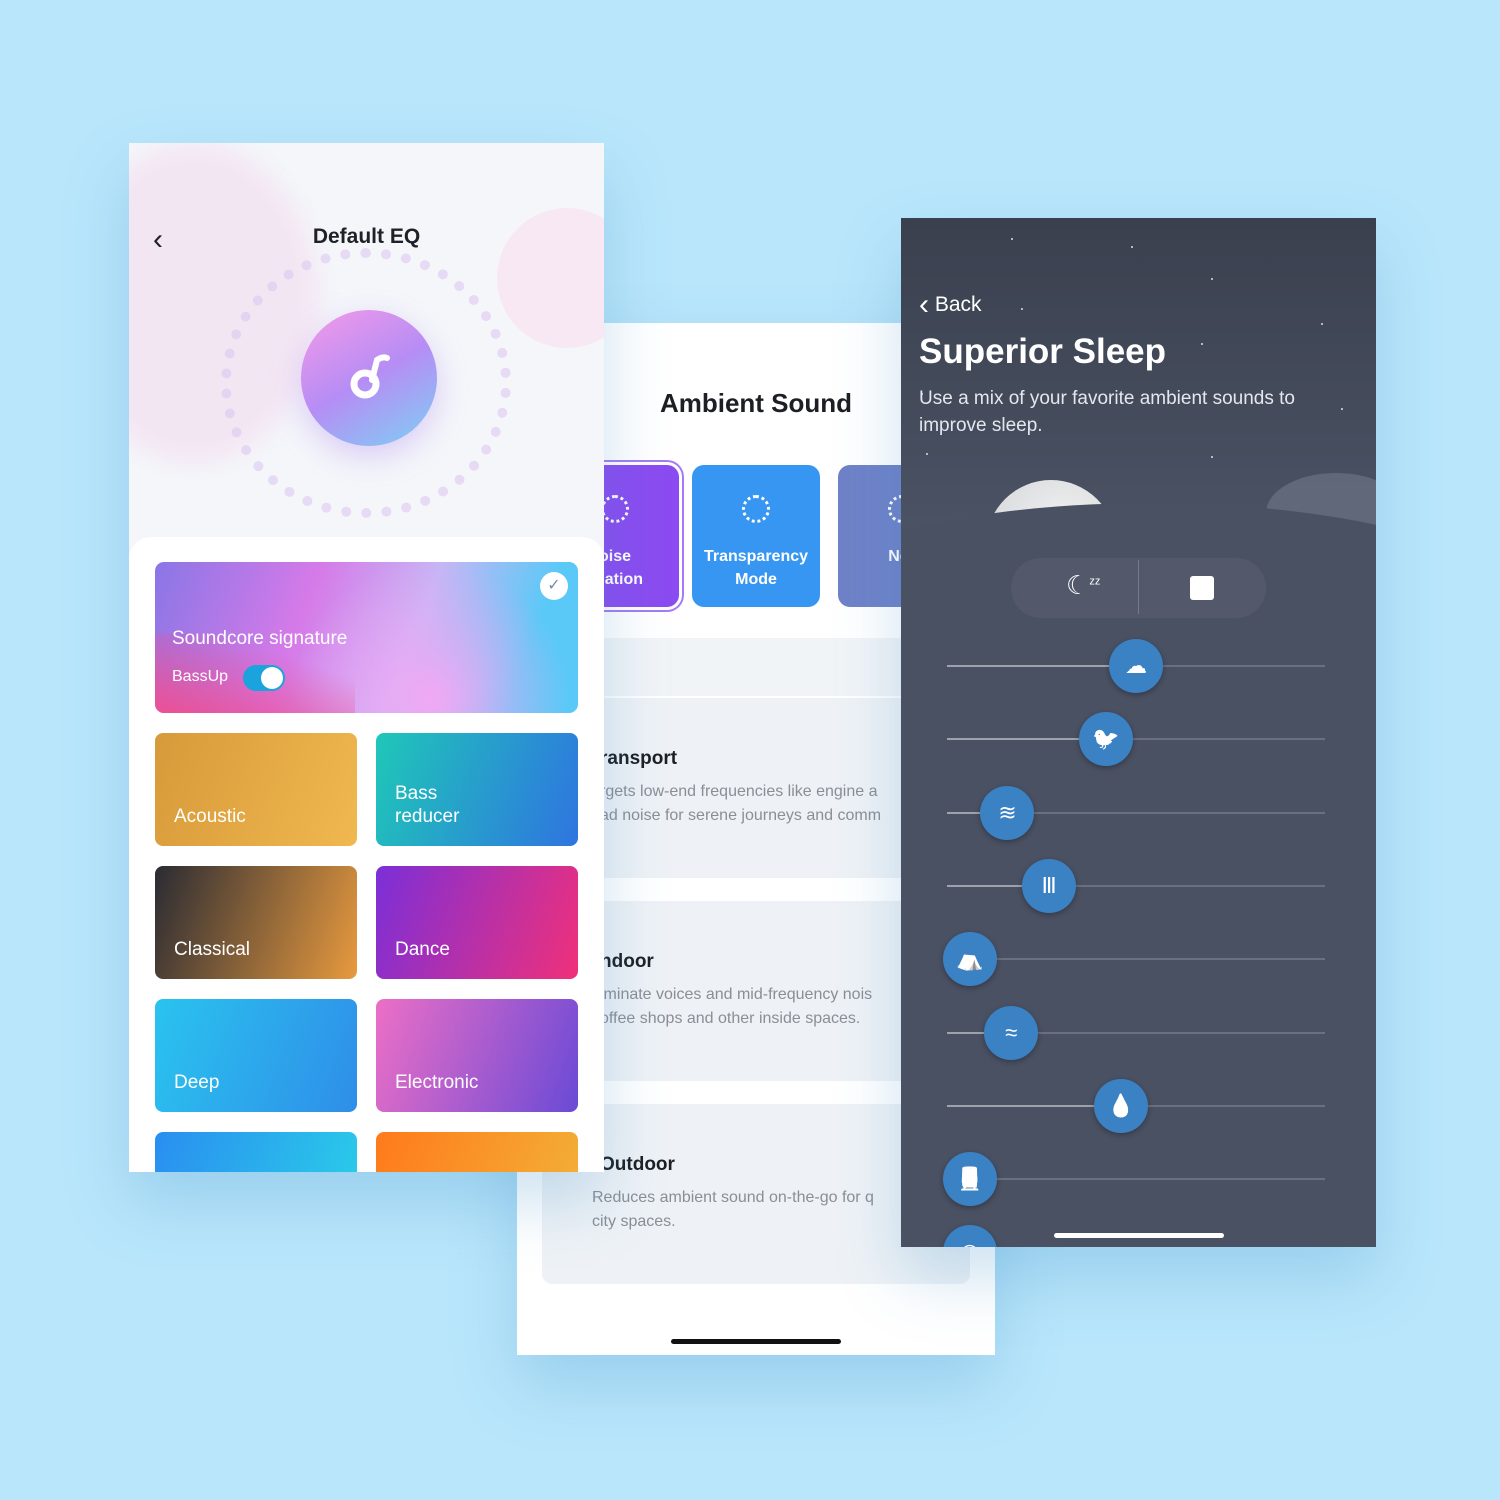 Image resolution: width=1500 pixels, height=1500 pixels. What do you see at coordinates (634, 1221) in the screenshot?
I see `profile-description: city spaces.` at bounding box center [634, 1221].